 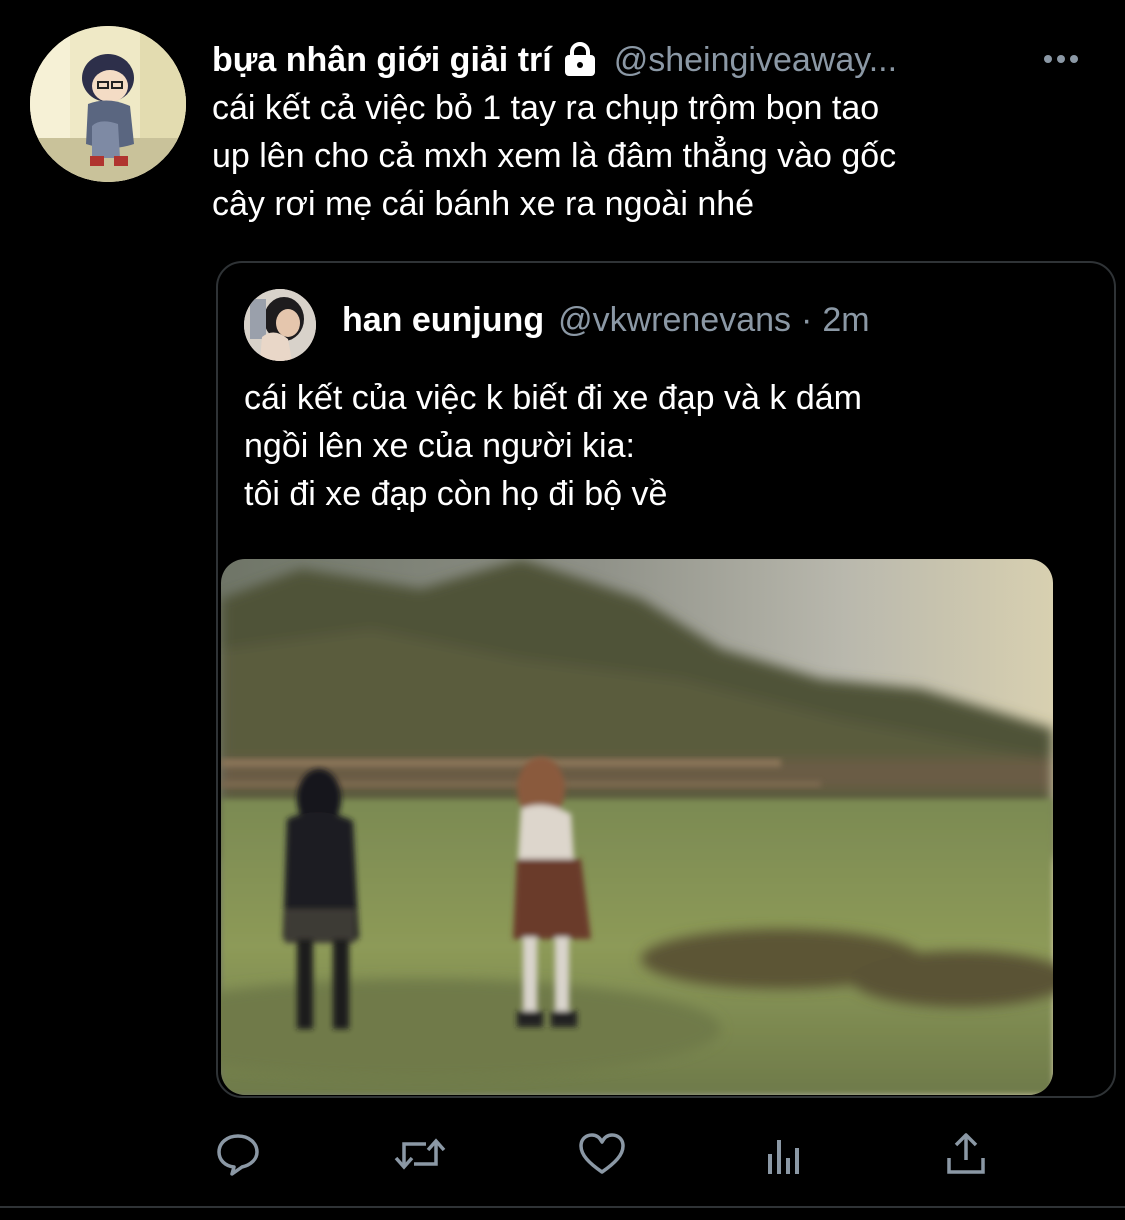 What do you see at coordinates (580, 60) in the screenshot?
I see `lock-icon` at bounding box center [580, 60].